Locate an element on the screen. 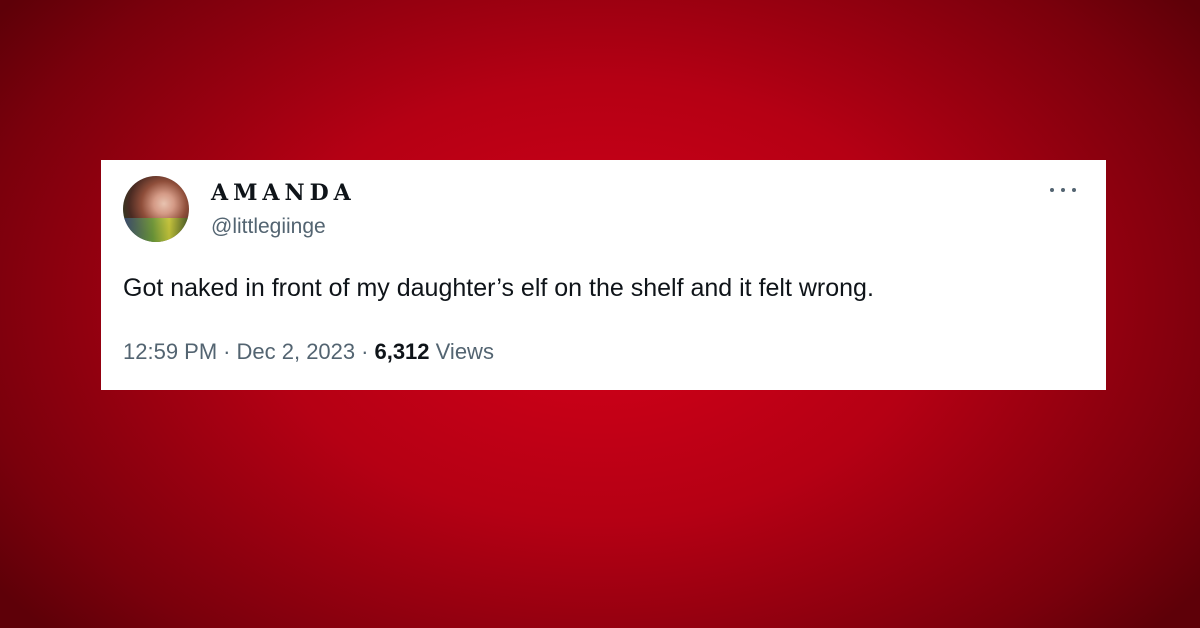 This screenshot has height=628, width=1200. views-count: 6,312 is located at coordinates (401, 351).